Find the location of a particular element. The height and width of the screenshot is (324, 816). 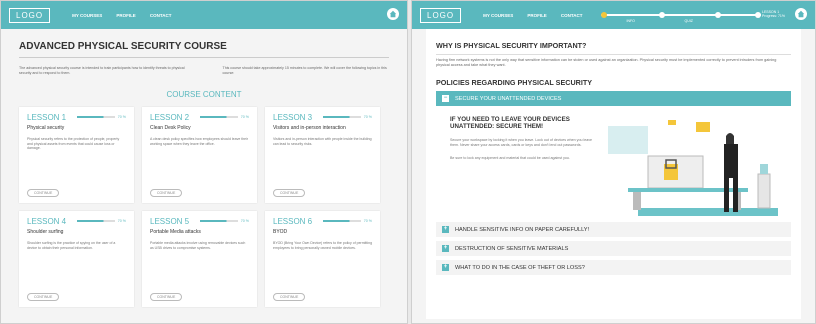

collapse-icon: − is located at coordinates (445, 98).